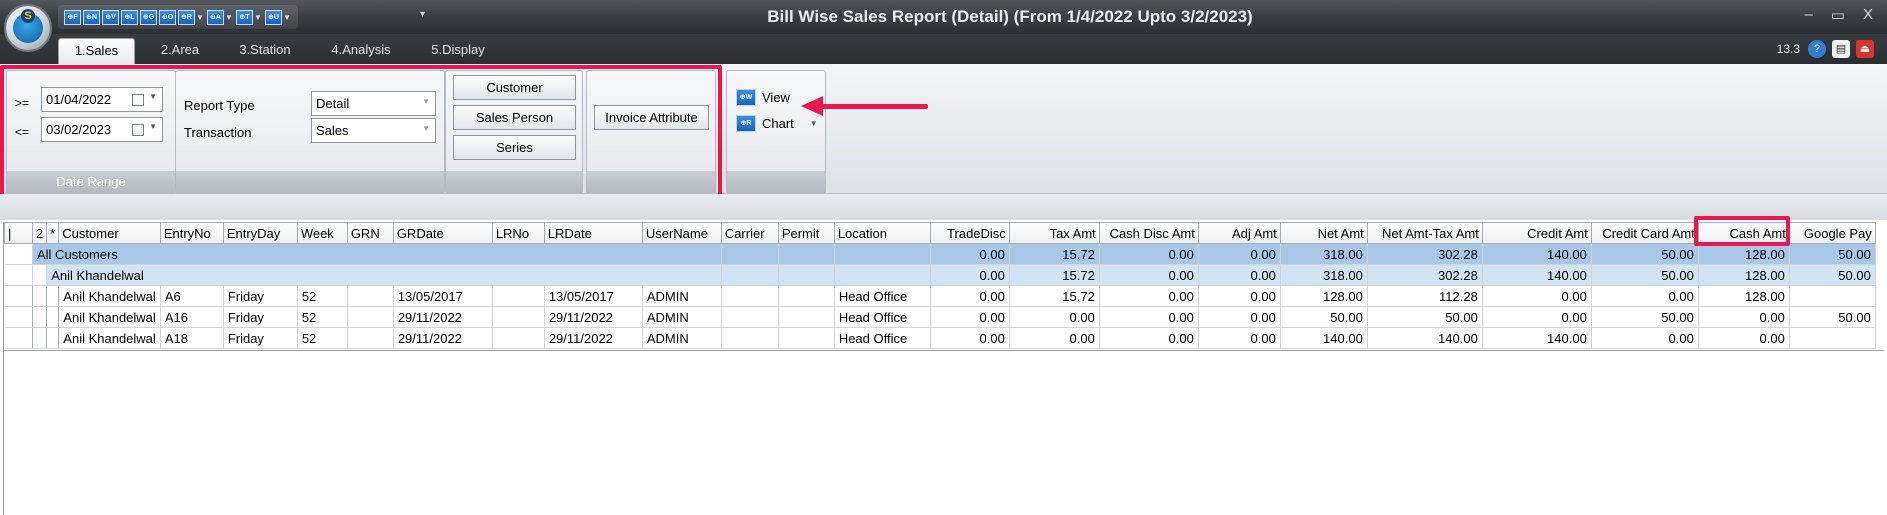  Describe the element at coordinates (518, 233) in the screenshot. I see `col-header-lrno: LRNo` at that location.